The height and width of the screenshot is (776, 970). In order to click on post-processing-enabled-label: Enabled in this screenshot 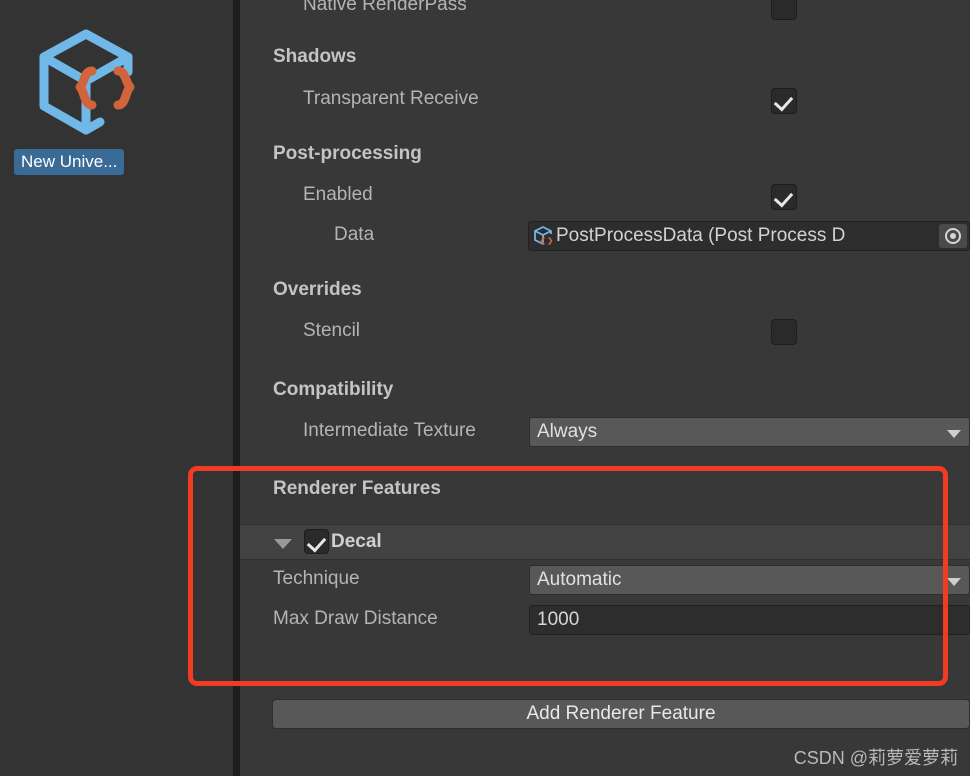, I will do `click(338, 194)`.